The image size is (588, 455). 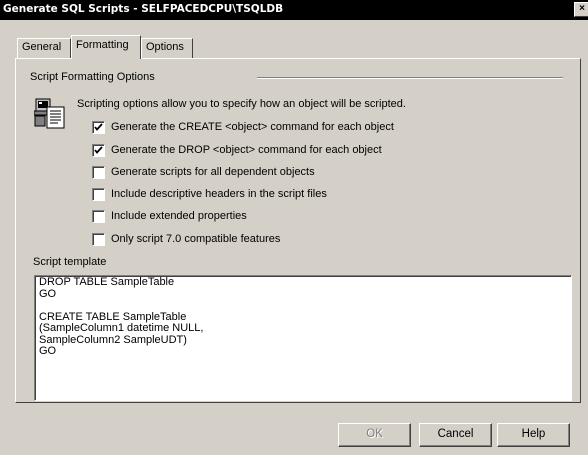 What do you see at coordinates (179, 216) in the screenshot?
I see `extended-properties-label: Include extended properties` at bounding box center [179, 216].